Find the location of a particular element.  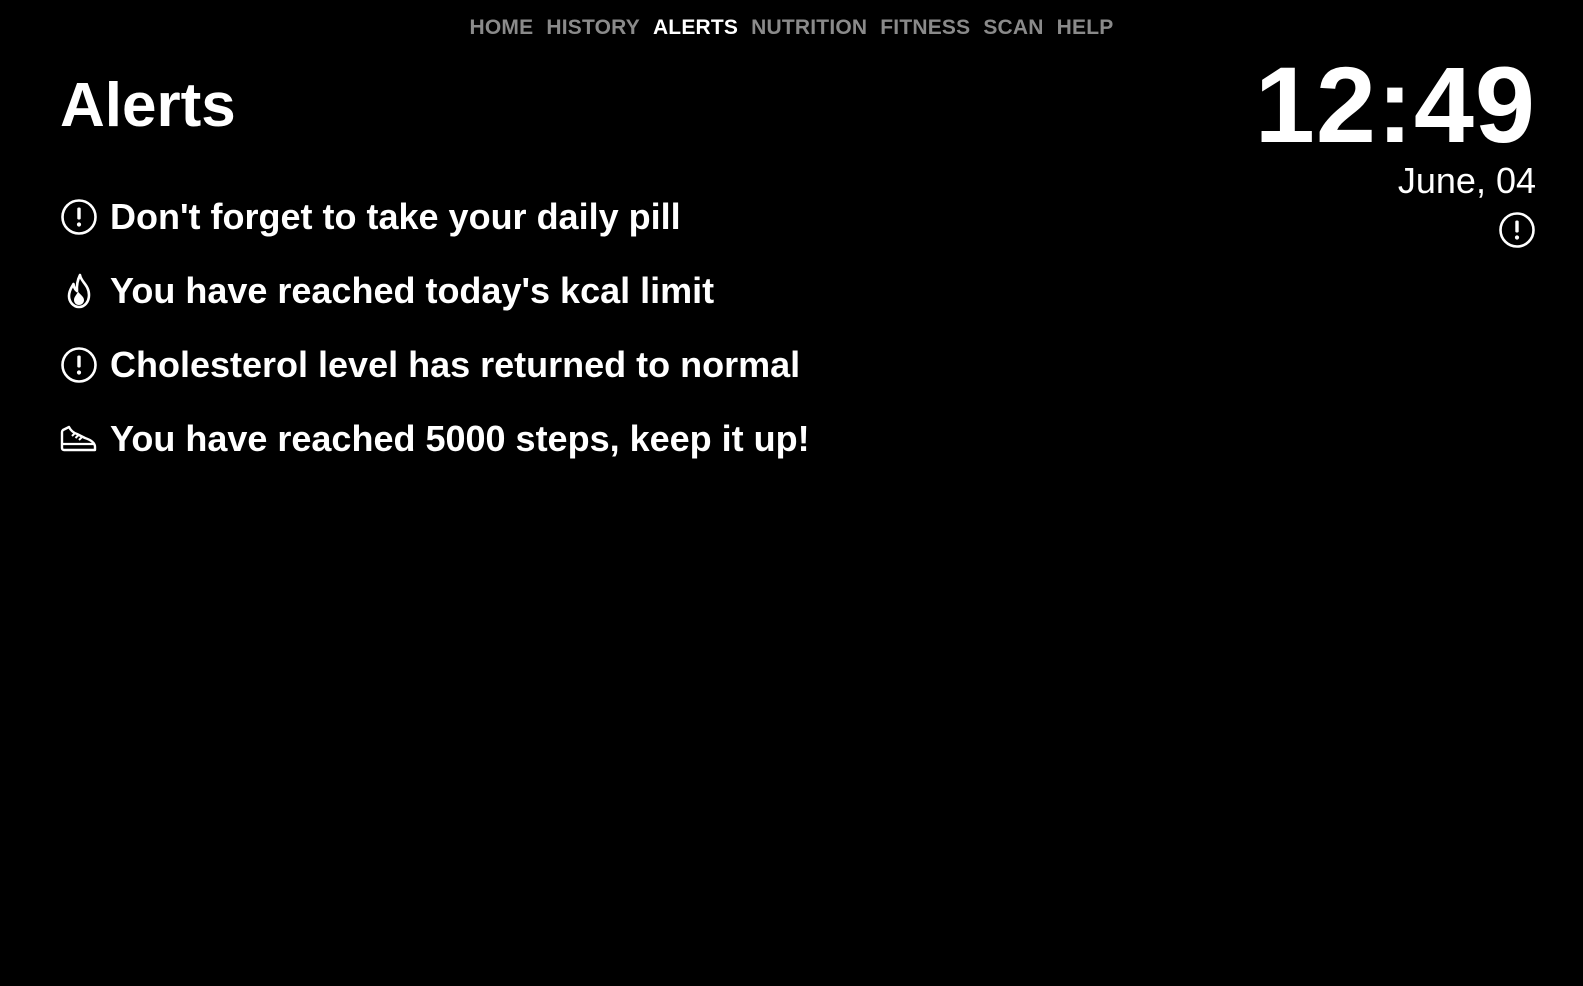

sneaker-icon is located at coordinates (79, 439).